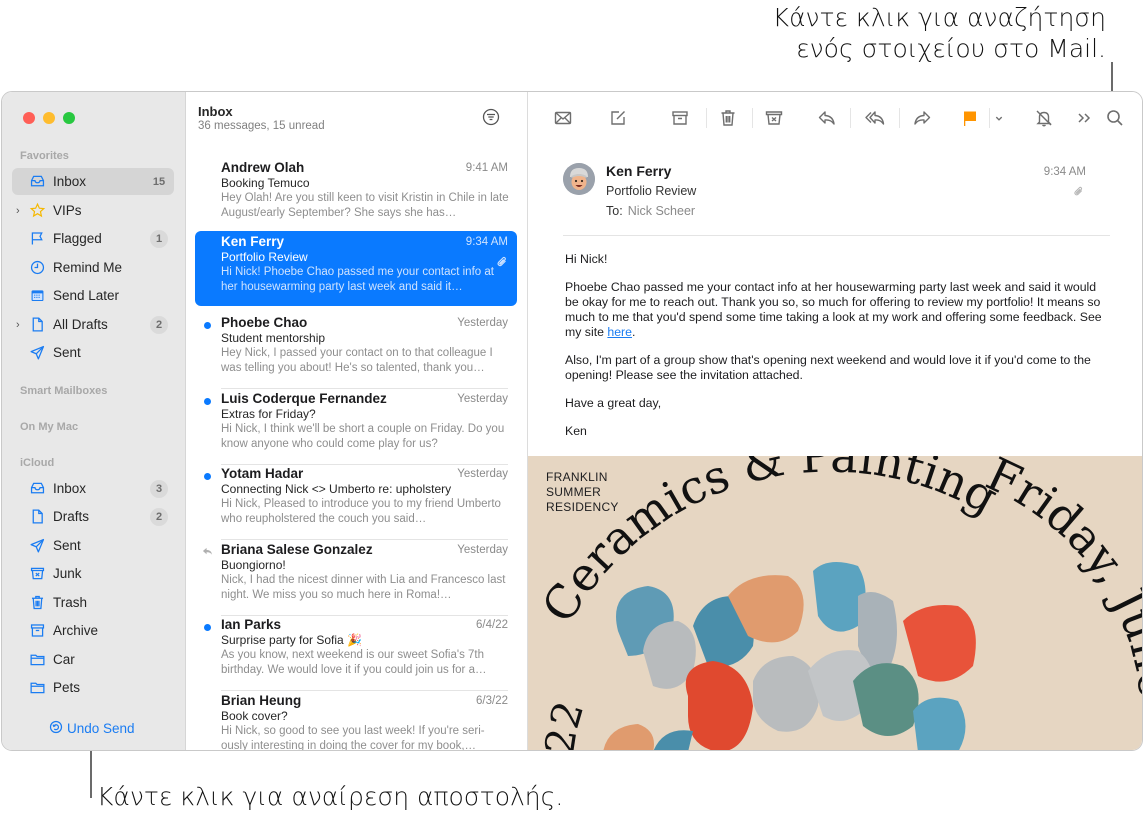 The image size is (1146, 817). What do you see at coordinates (37, 295) in the screenshot?
I see `calendar-icon` at bounding box center [37, 295].